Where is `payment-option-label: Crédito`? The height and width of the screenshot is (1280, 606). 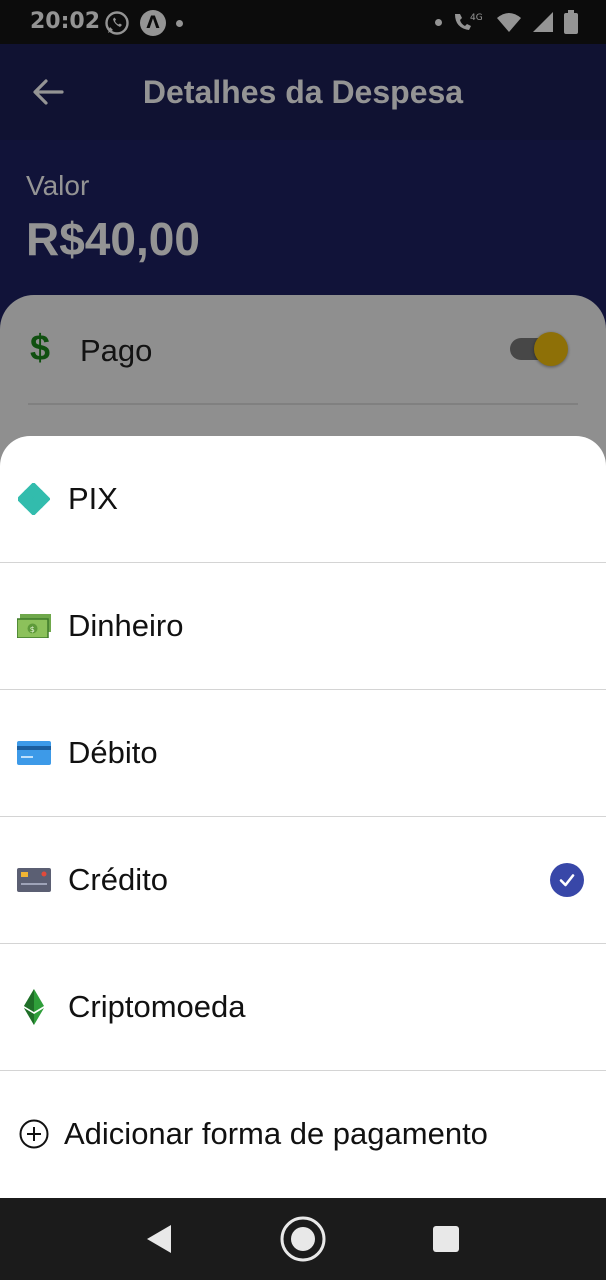
payment-option-label: Crédito is located at coordinates (118, 879).